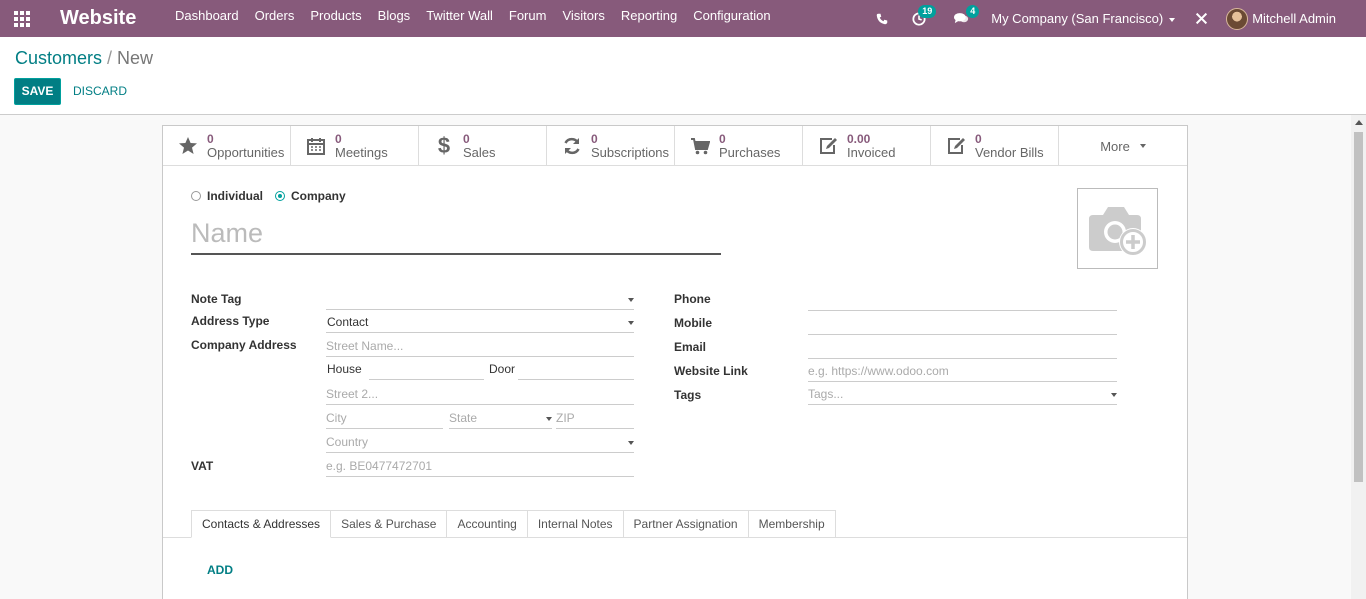 The image size is (1366, 599). What do you see at coordinates (711, 371) in the screenshot?
I see `website-label: Website Link` at bounding box center [711, 371].